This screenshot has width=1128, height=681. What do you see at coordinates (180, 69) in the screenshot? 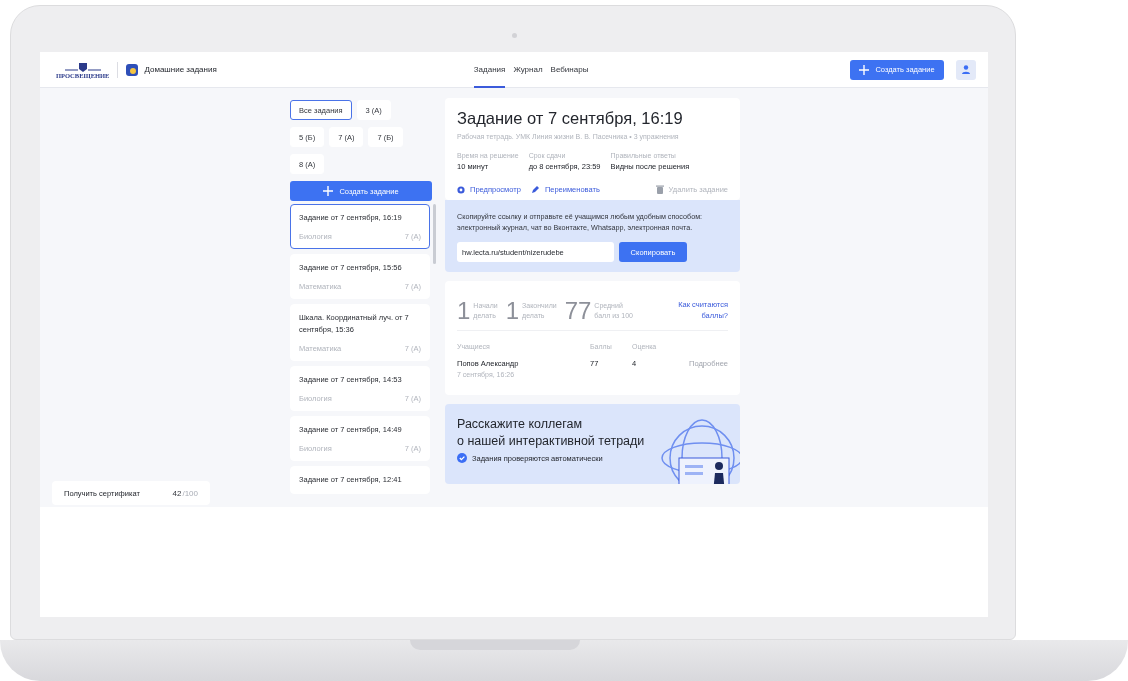
I see `app-title: Домашние задания` at bounding box center [180, 69].